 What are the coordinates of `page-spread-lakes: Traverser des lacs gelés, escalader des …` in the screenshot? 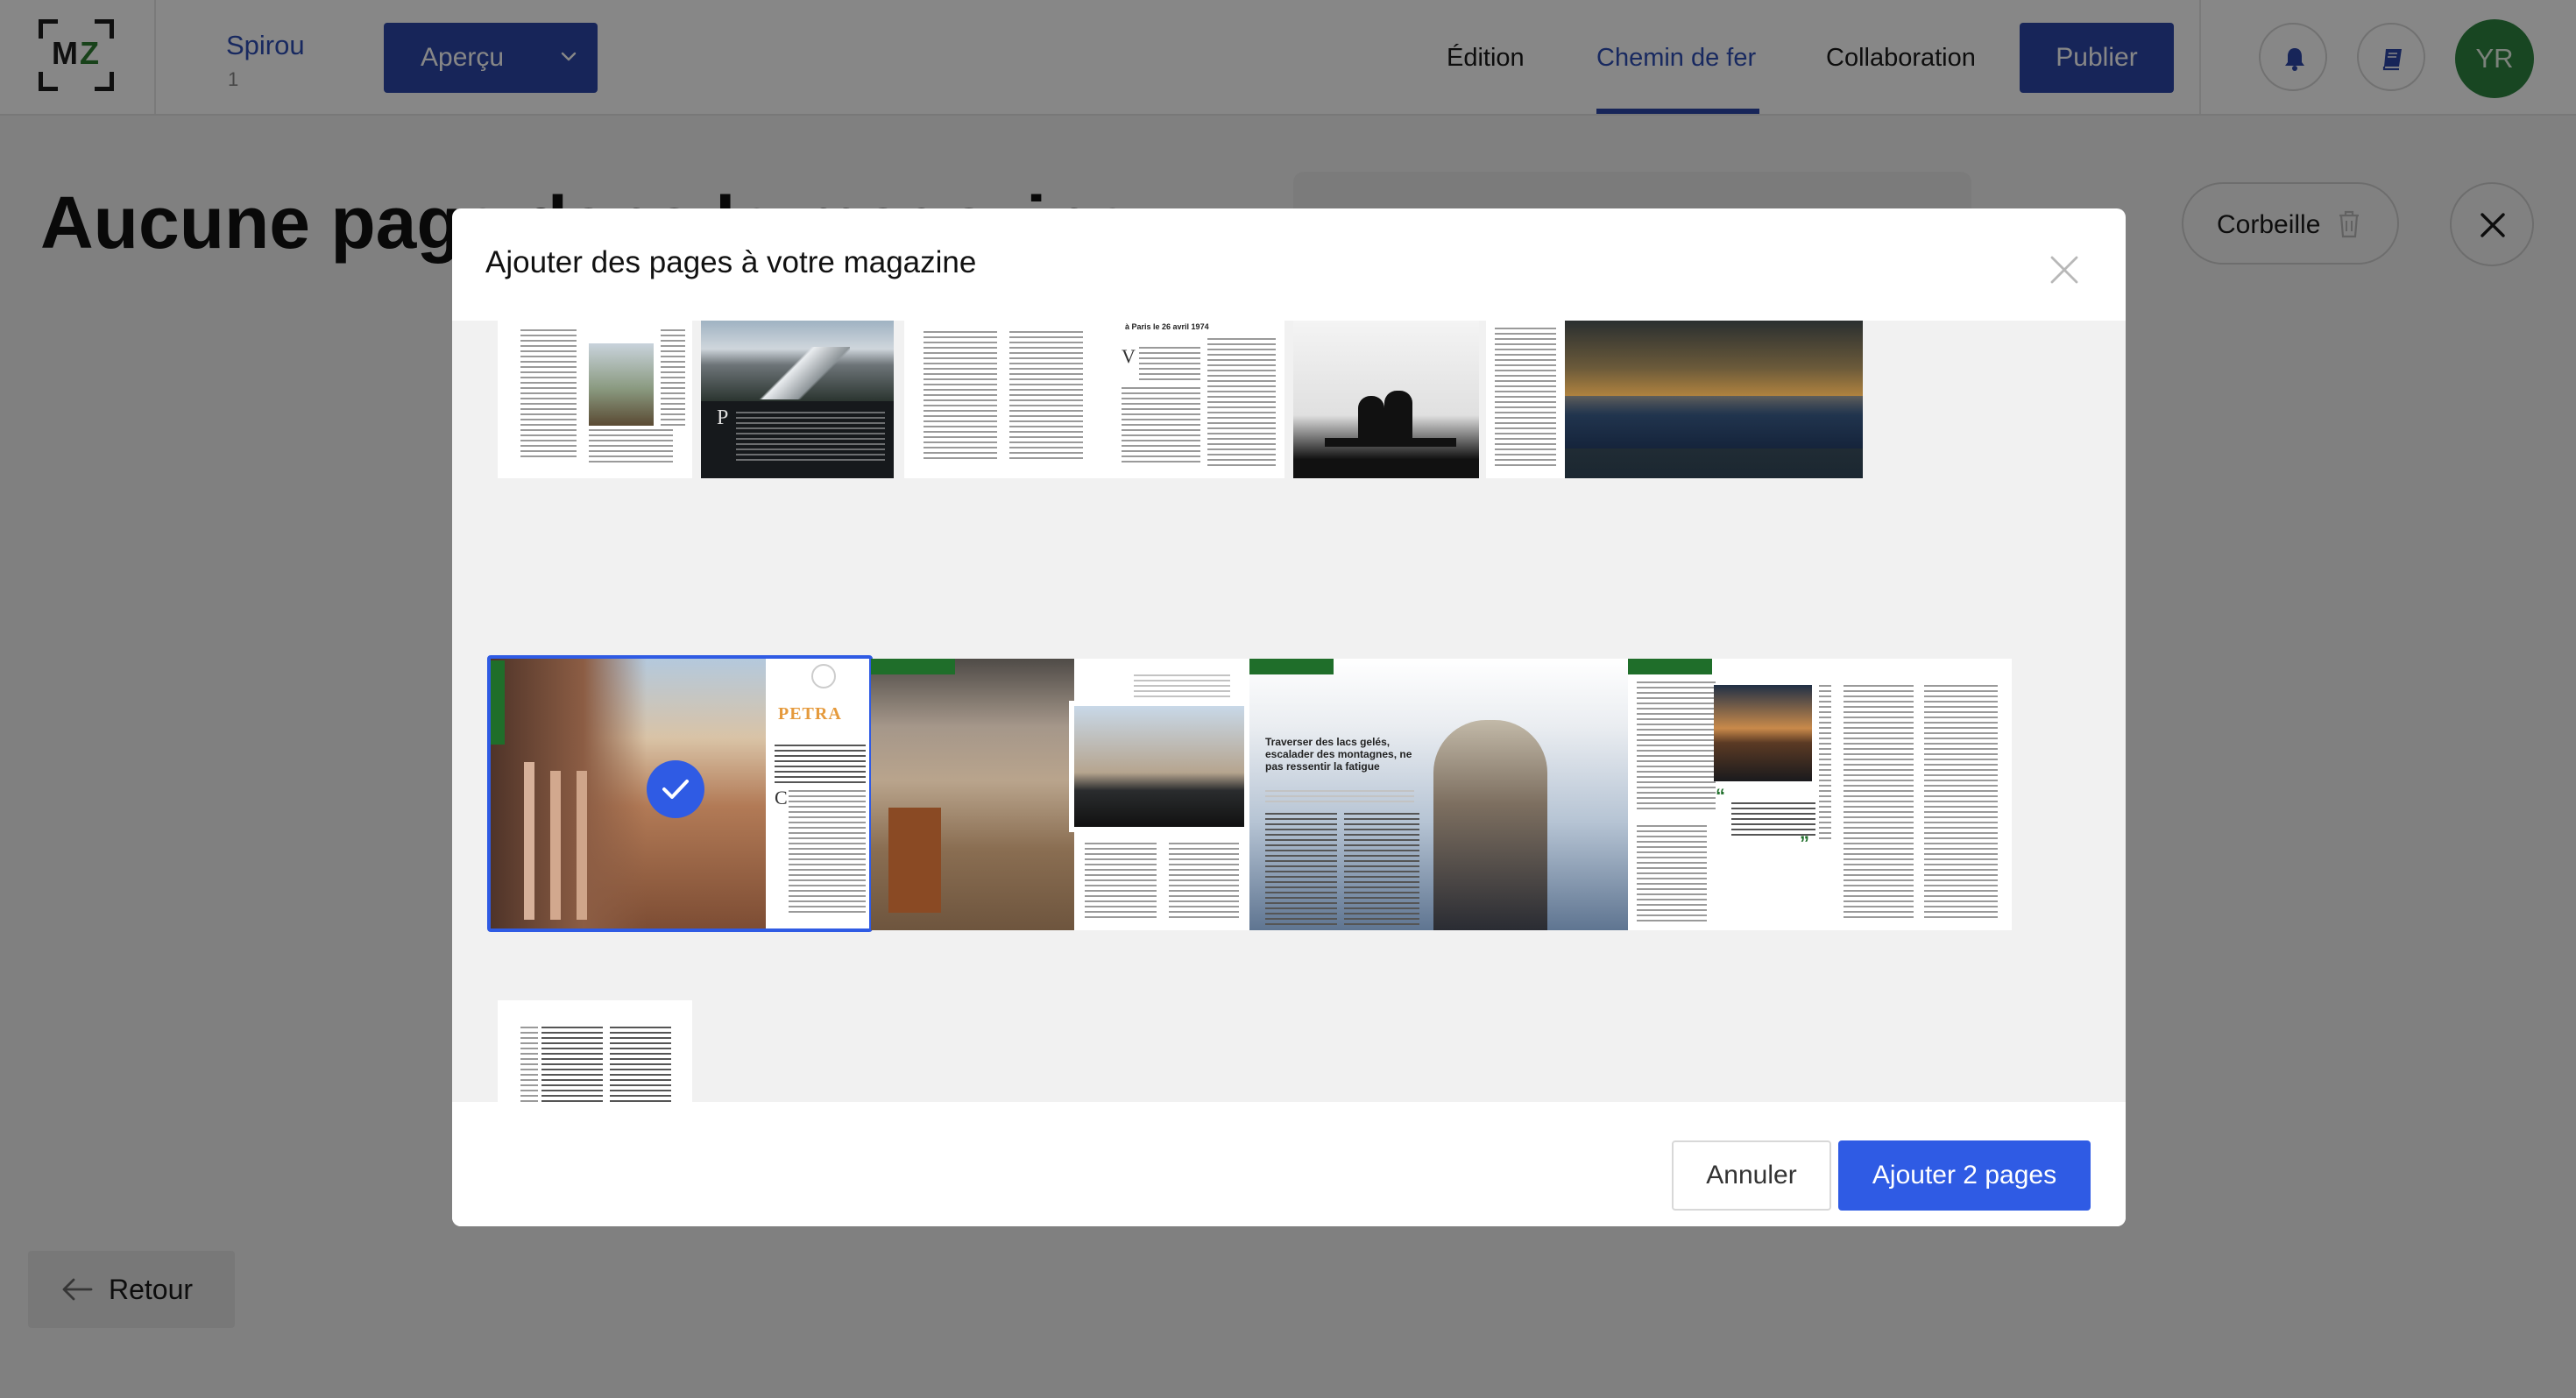 It's located at (1438, 794).